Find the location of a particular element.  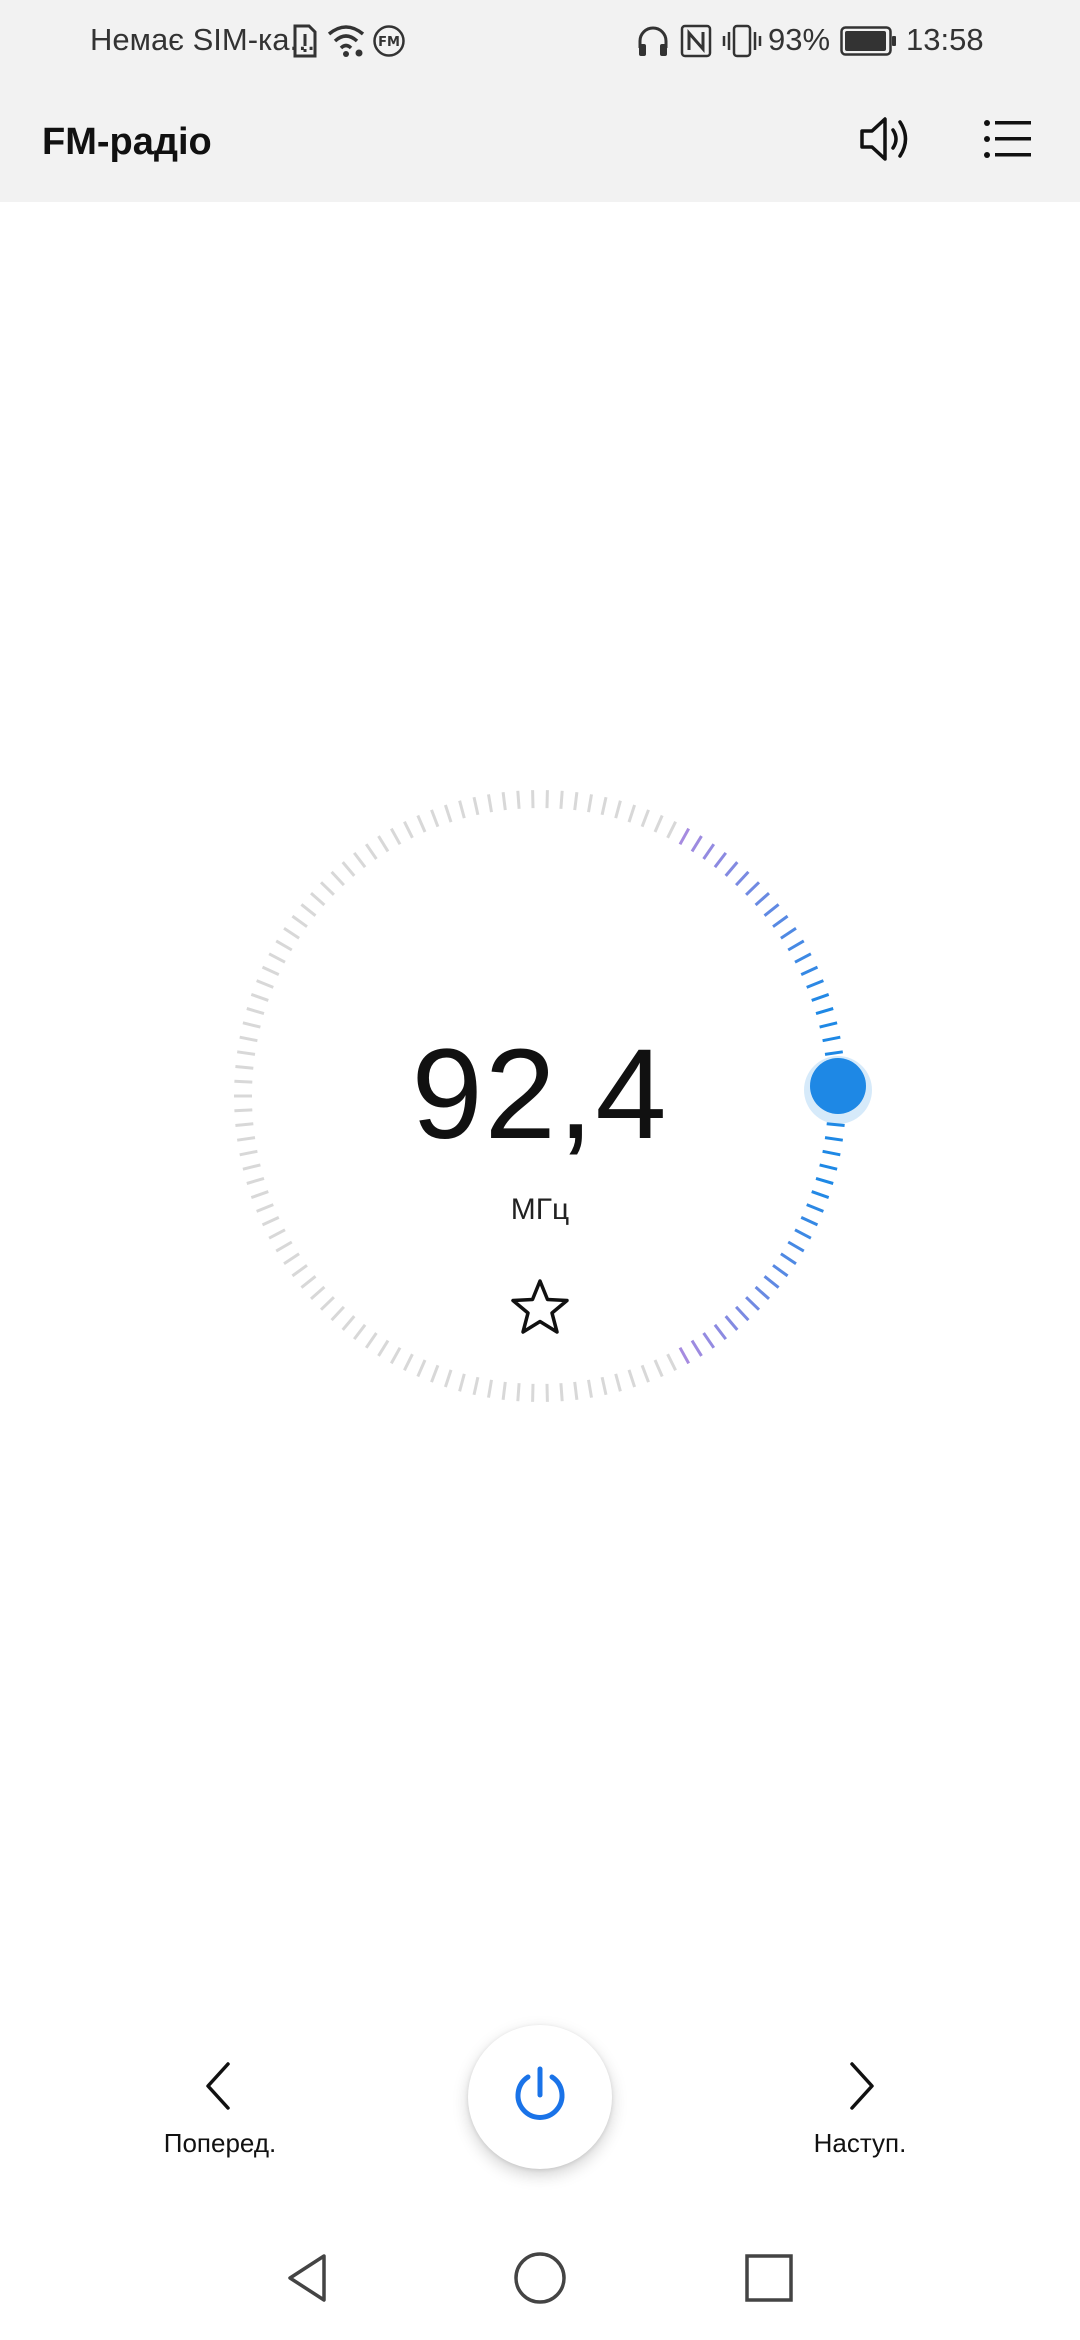

status-bar: Немає SIM-ка... FM 93% 13:58 is located at coordinates (540, 40).